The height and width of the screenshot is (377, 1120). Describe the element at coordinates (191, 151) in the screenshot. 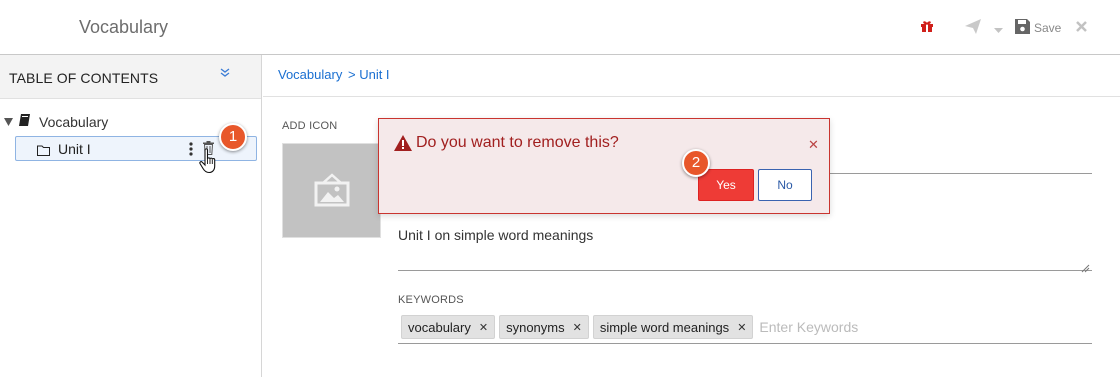

I see `more-options-icon` at that location.